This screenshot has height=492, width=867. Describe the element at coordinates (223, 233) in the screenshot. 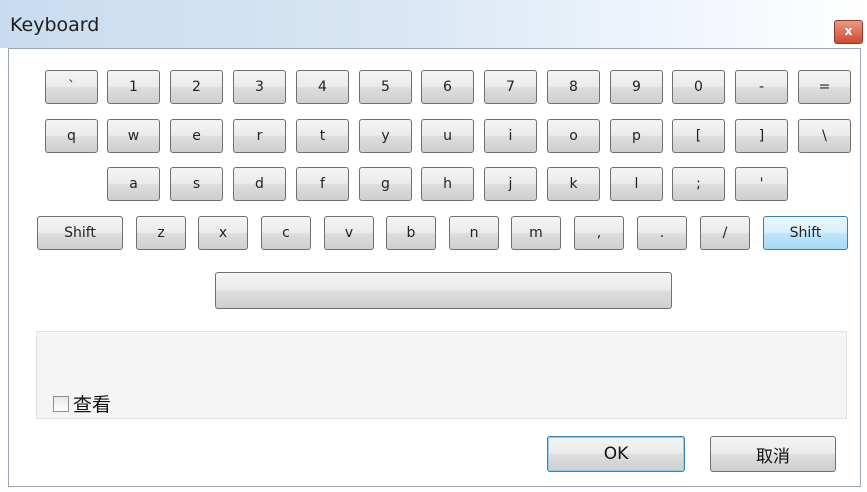

I see `key-x: x` at that location.